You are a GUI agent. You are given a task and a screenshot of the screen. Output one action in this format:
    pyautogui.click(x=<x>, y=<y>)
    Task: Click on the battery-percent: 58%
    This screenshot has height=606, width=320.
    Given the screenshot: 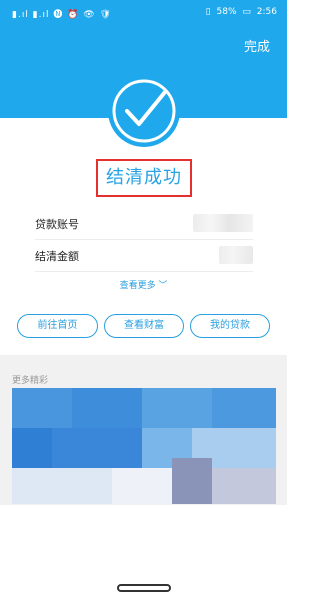 What is the action you would take?
    pyautogui.click(x=226, y=12)
    